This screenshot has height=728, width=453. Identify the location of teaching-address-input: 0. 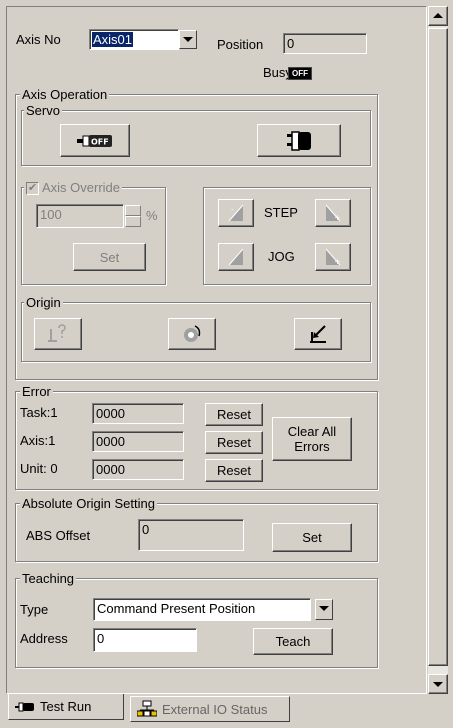
(145, 640).